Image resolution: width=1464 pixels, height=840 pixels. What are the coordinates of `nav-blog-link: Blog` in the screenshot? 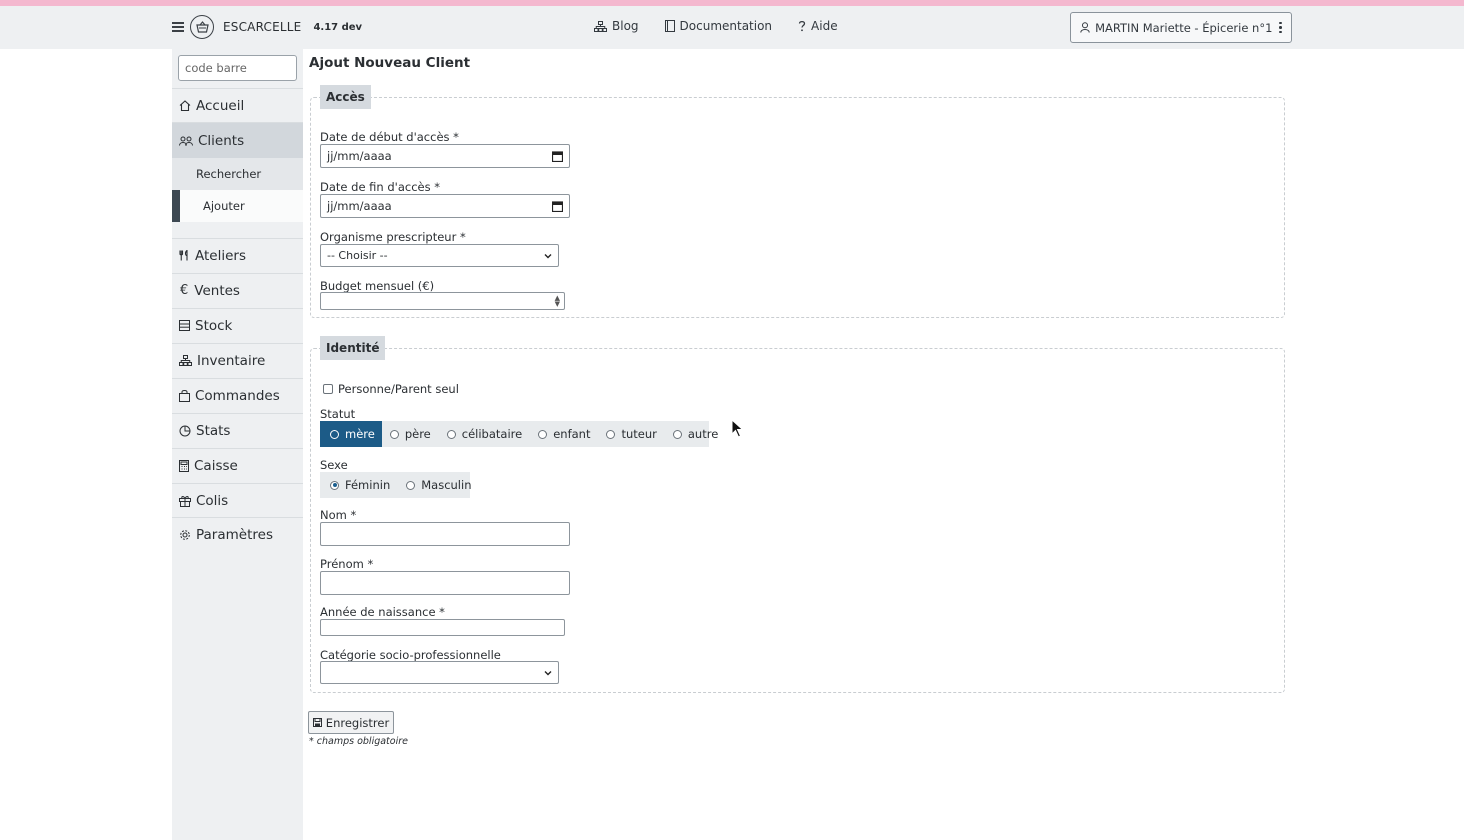 It's located at (616, 26).